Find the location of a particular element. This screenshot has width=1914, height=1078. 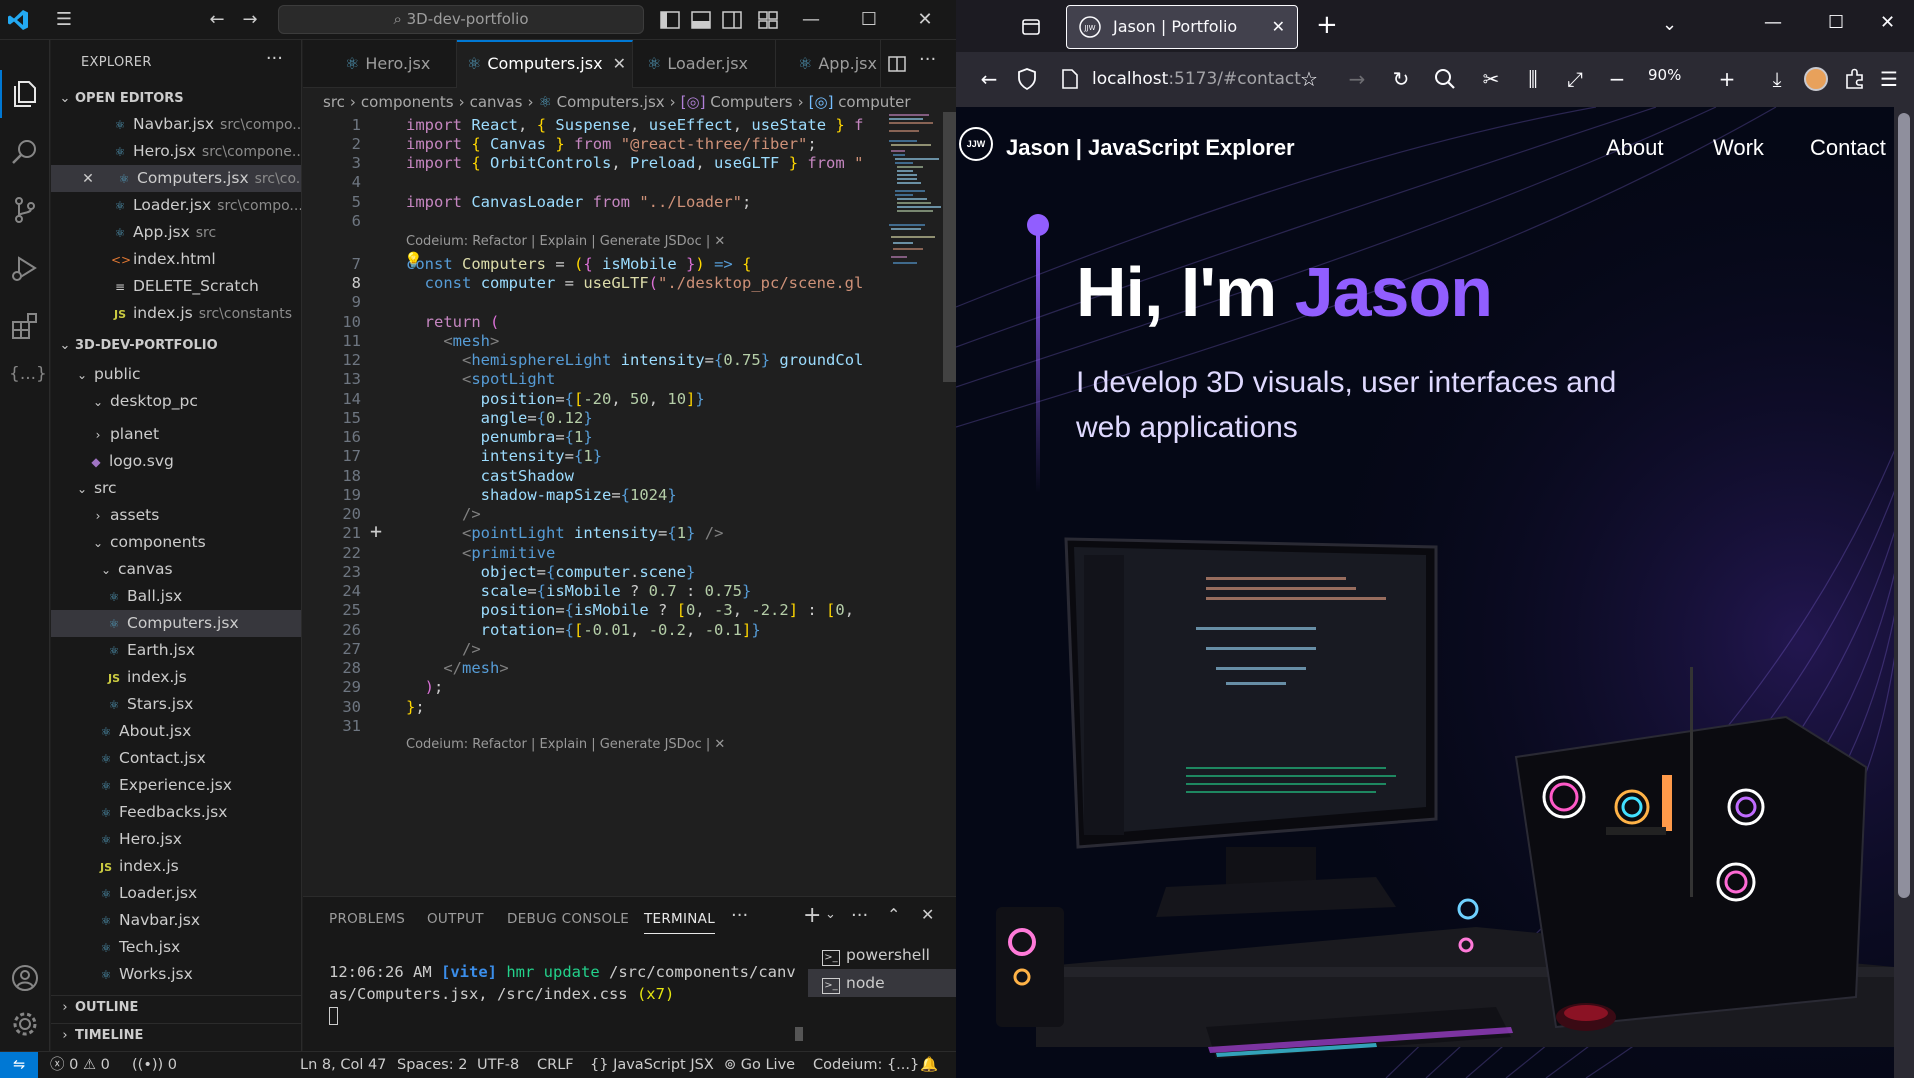

back-arrow-icon: ← is located at coordinates (989, 79).